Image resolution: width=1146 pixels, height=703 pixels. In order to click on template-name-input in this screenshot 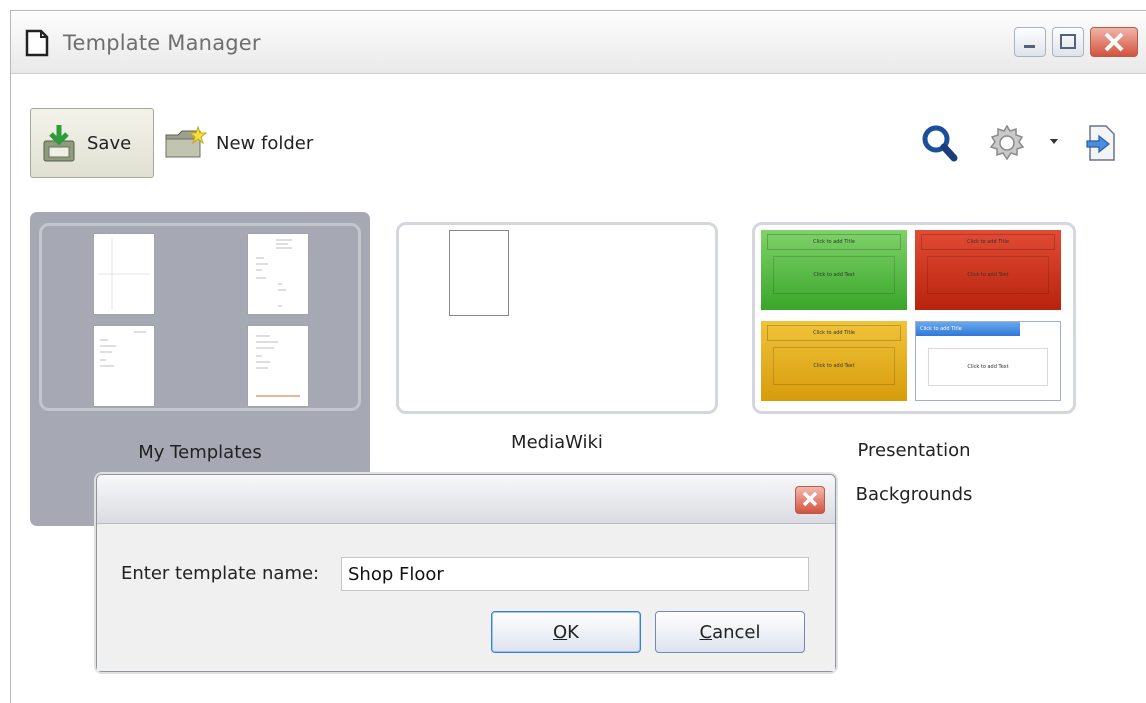, I will do `click(575, 574)`.